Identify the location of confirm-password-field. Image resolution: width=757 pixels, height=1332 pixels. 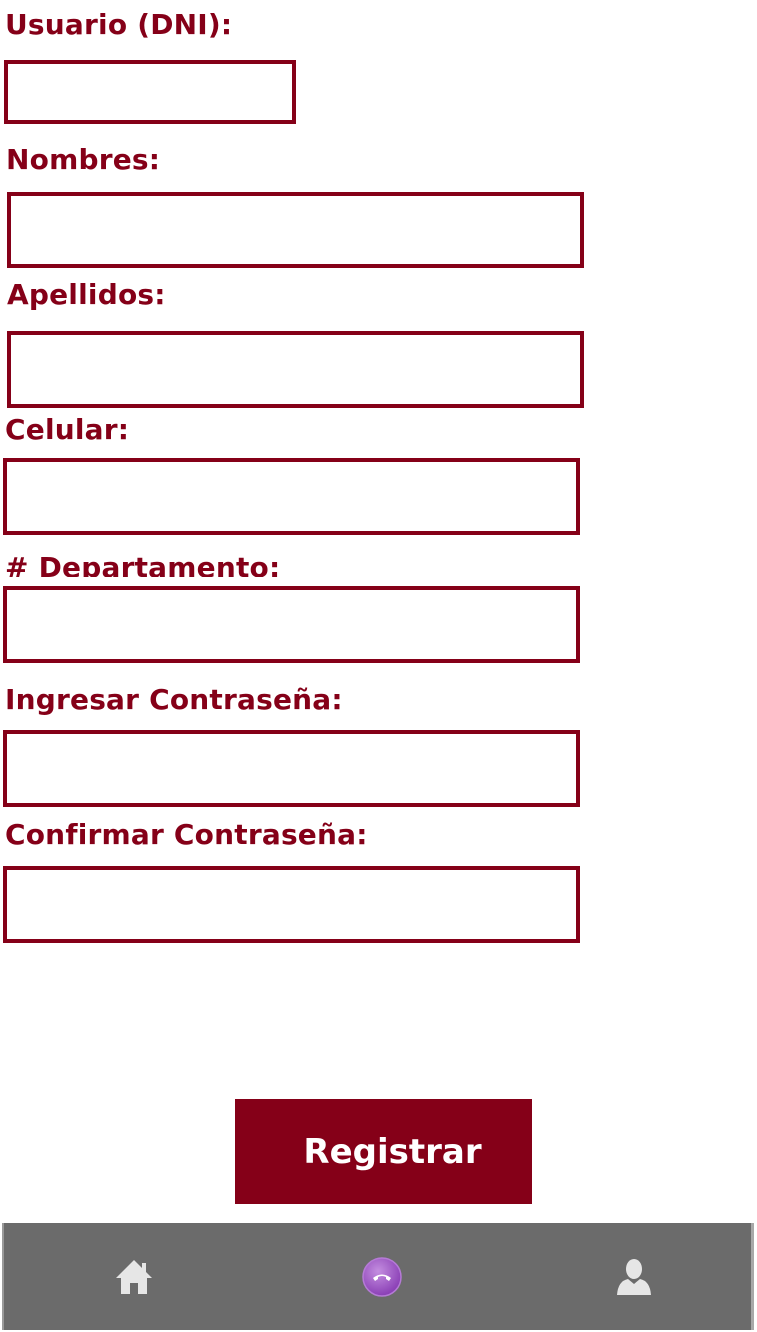
(291, 904).